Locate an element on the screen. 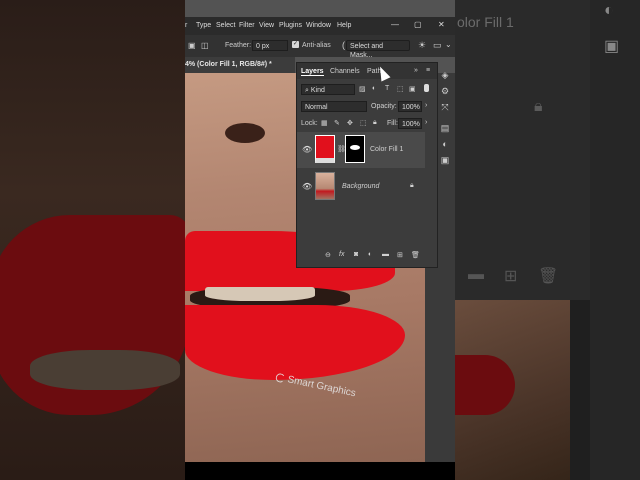 The width and height of the screenshot is (640, 480). opacity-input: 100% is located at coordinates (410, 106).